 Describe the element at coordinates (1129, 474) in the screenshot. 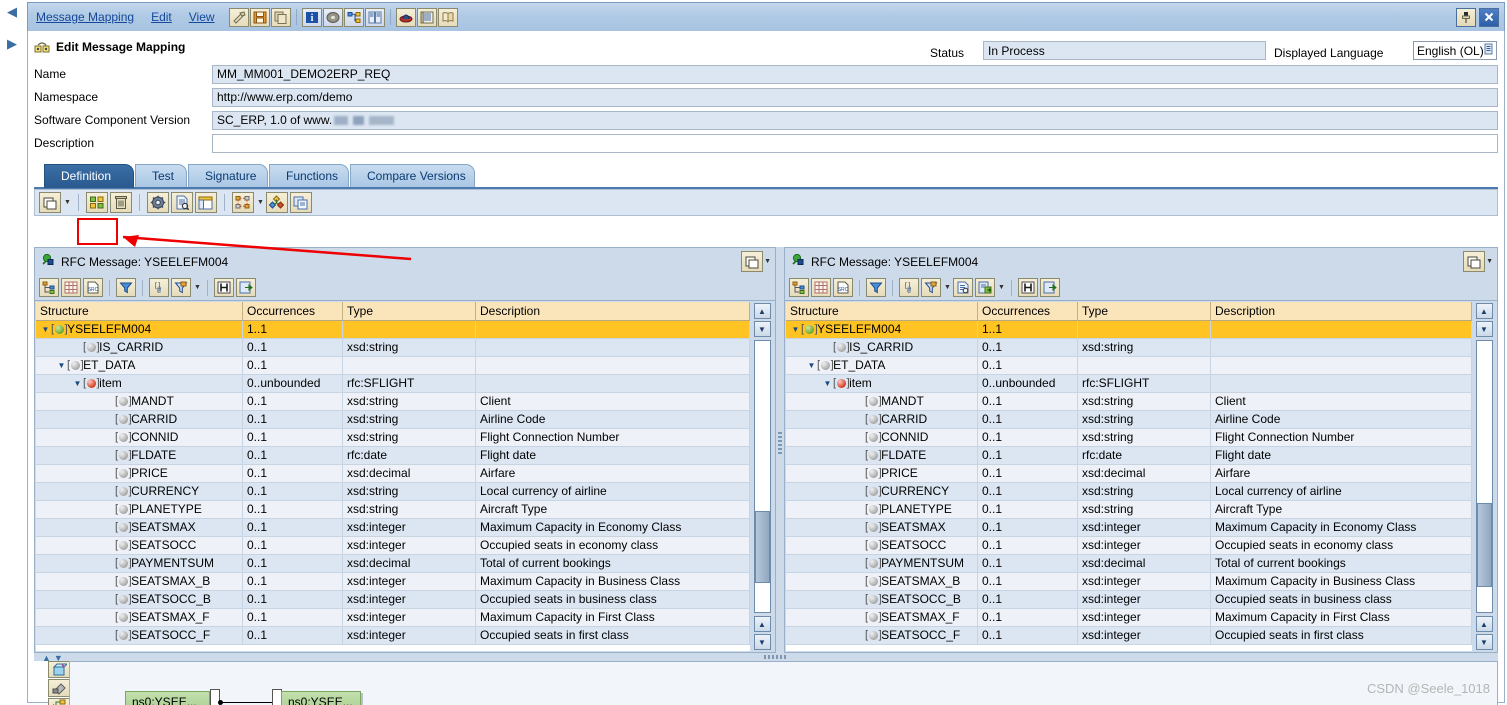

I see `table-row: [] PRICE 0..1 xsd:decimal Airfare` at that location.